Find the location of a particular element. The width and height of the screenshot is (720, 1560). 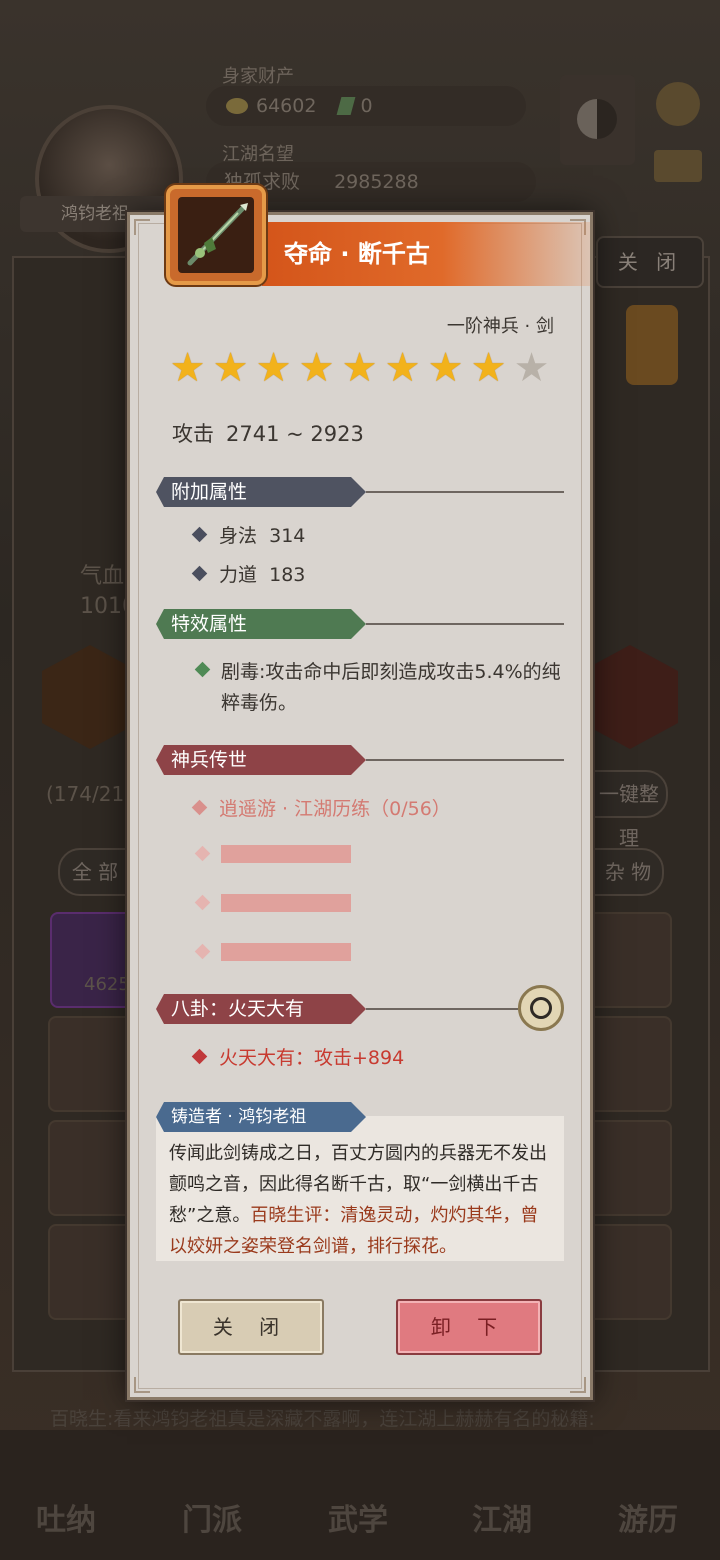

mail-icon is located at coordinates (678, 166).